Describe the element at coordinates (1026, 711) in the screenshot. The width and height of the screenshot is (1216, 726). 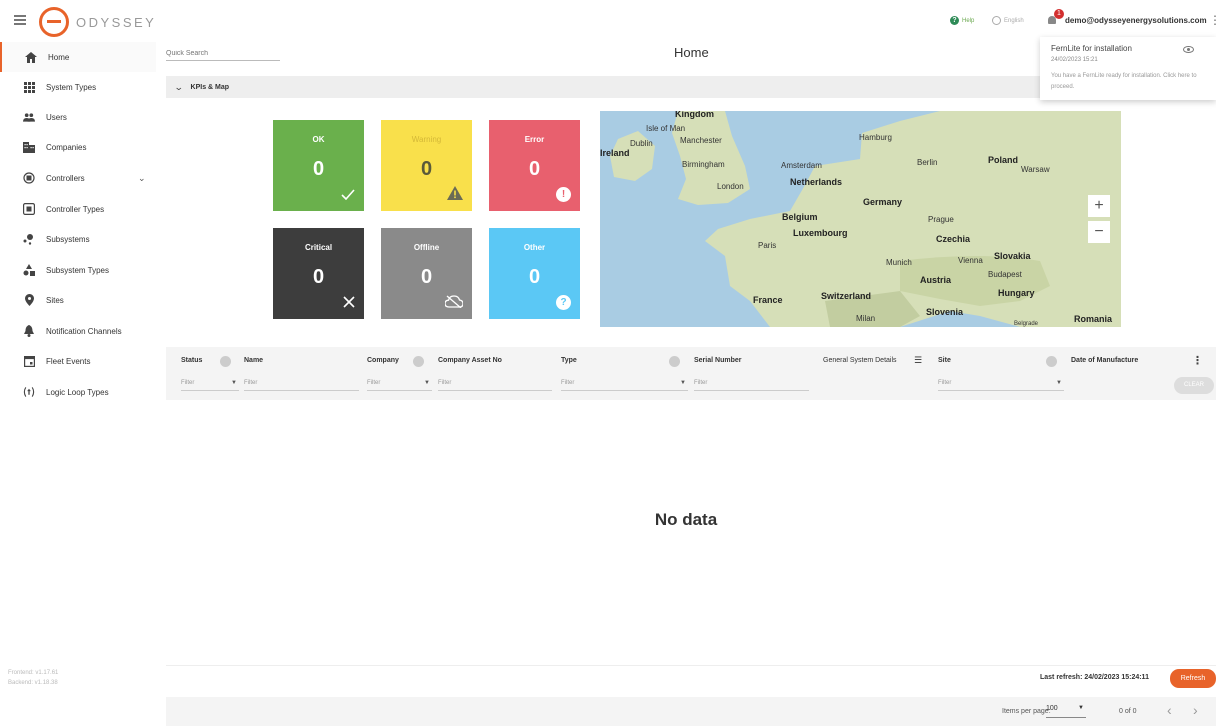
I see `items-per-page-label: Items per page:` at that location.